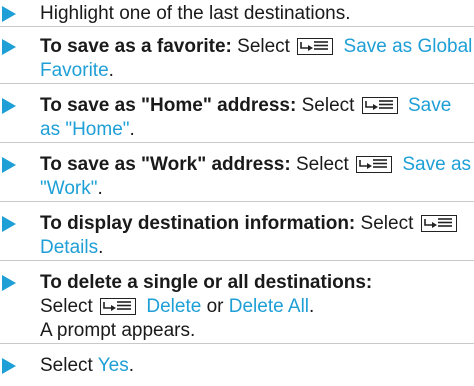  Describe the element at coordinates (113, 365) in the screenshot. I see `option-yes: Yes` at that location.